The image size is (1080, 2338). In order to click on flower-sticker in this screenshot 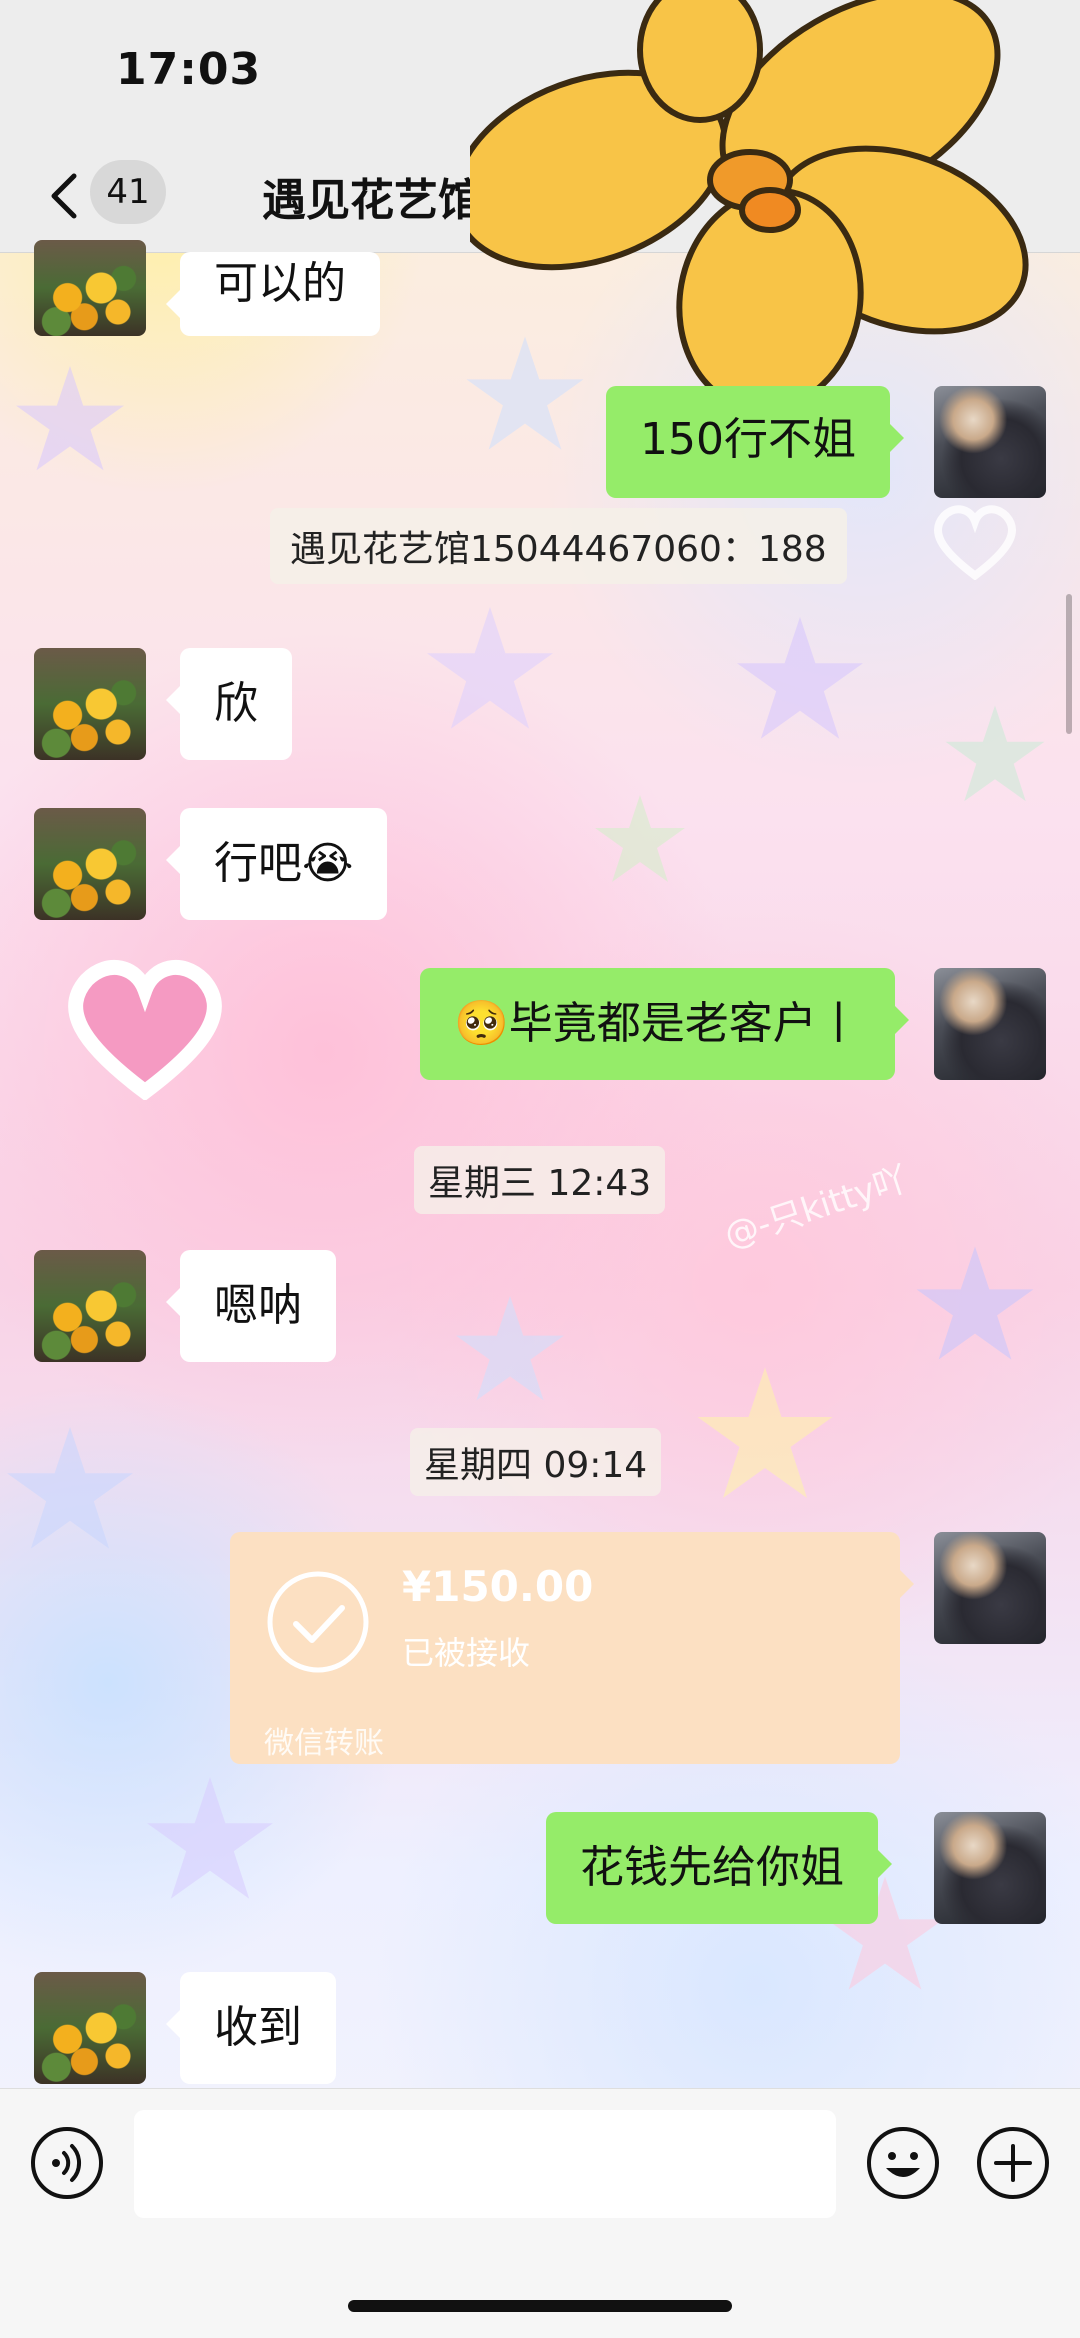, I will do `click(749, 205)`.